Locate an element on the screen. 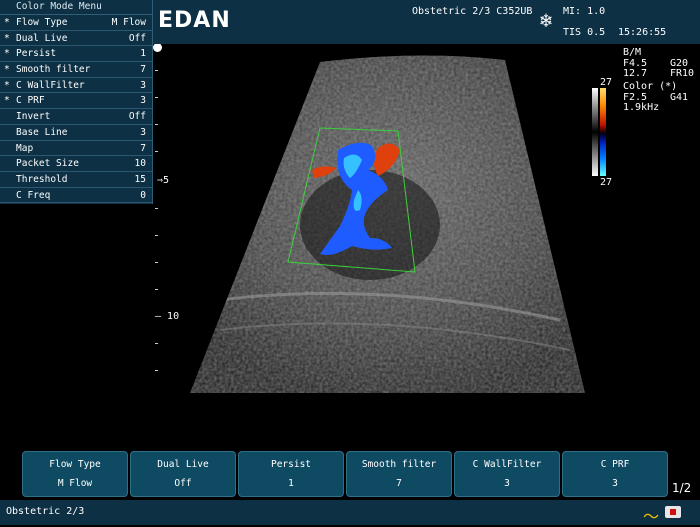  softkey-c-prf: C PRF 3 is located at coordinates (615, 474).